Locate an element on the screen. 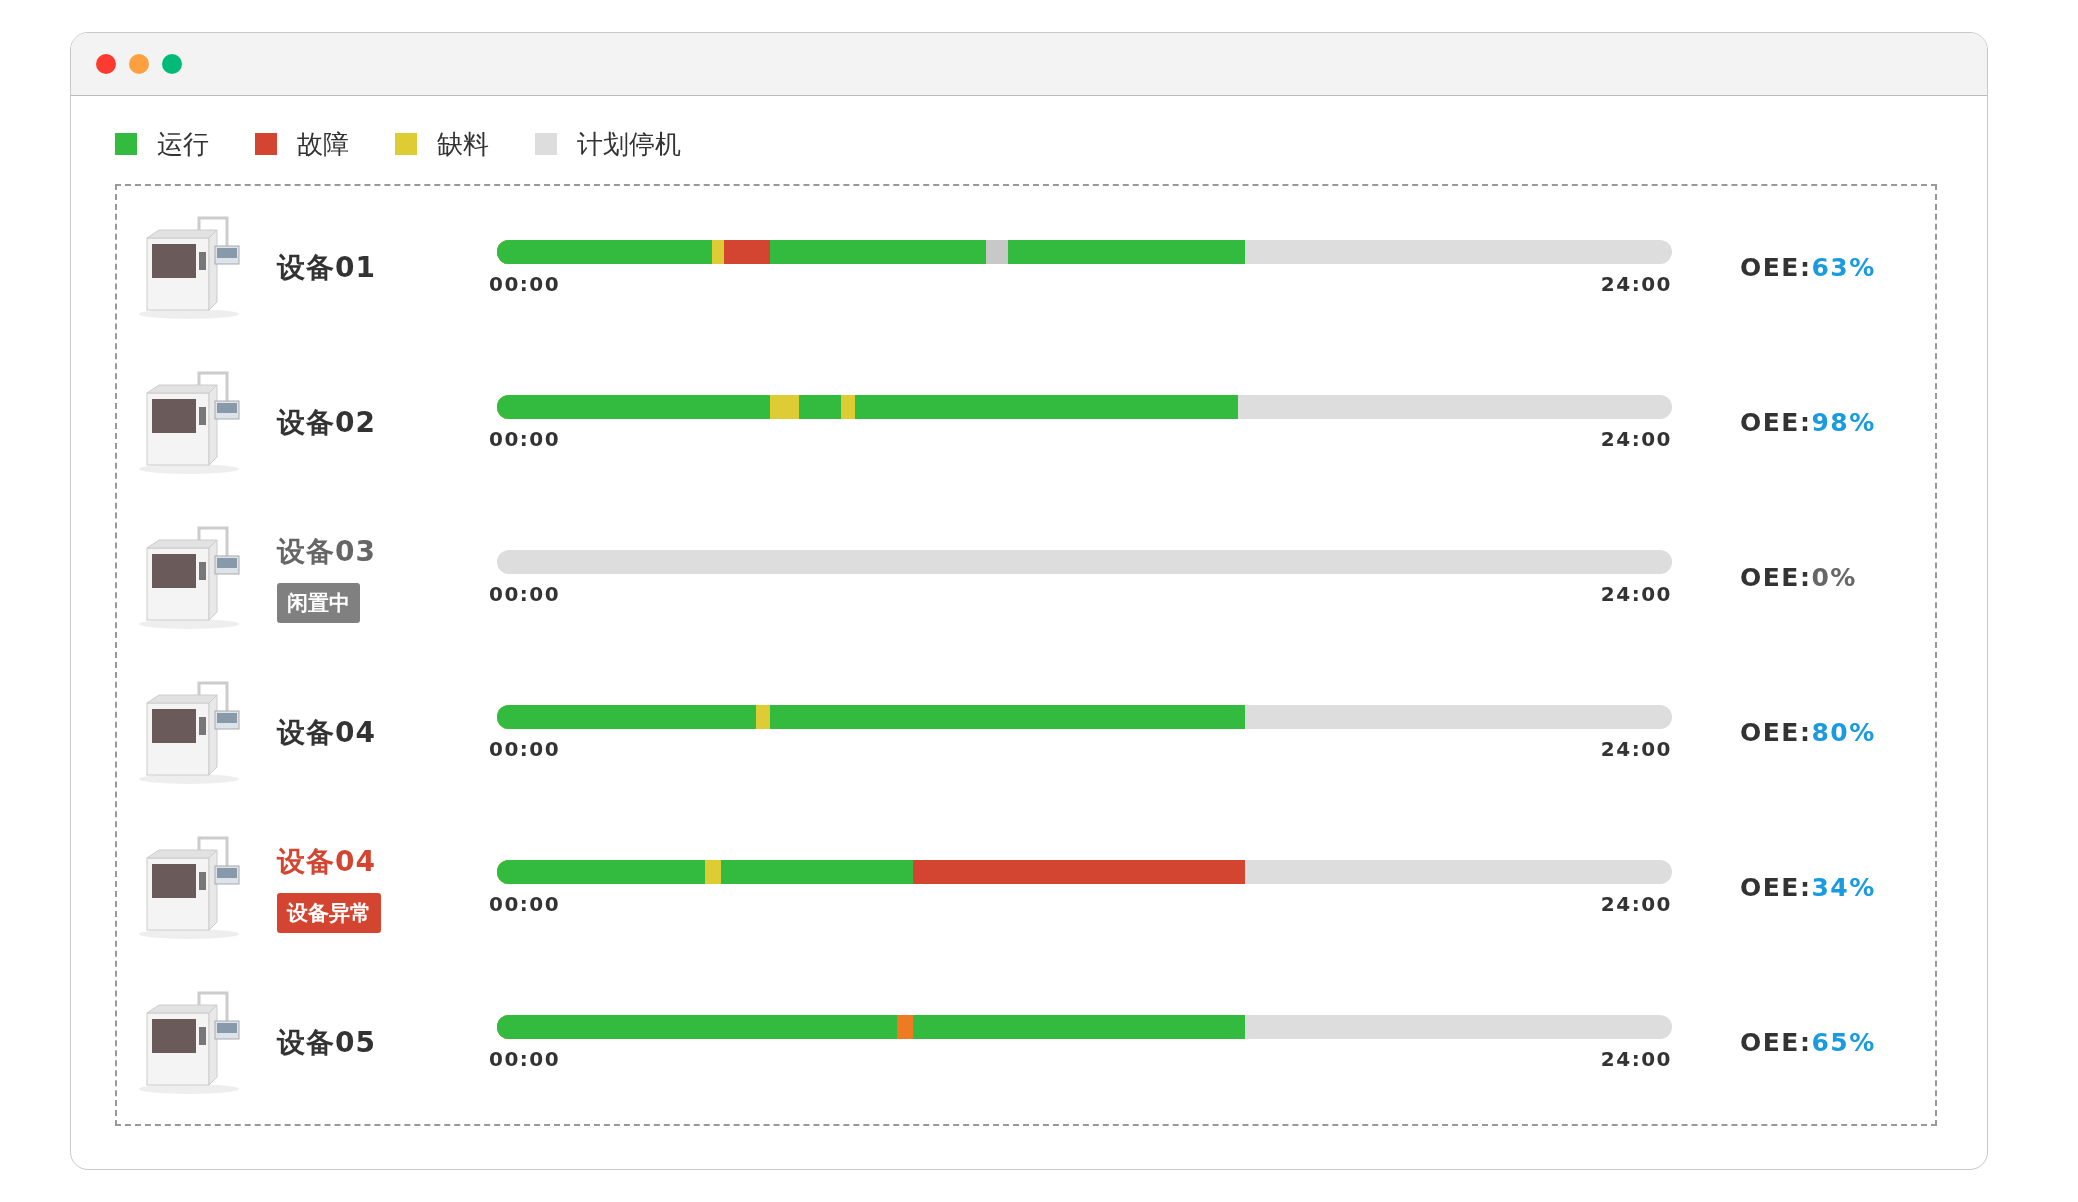  device-name: 设备05 is located at coordinates (326, 1042).